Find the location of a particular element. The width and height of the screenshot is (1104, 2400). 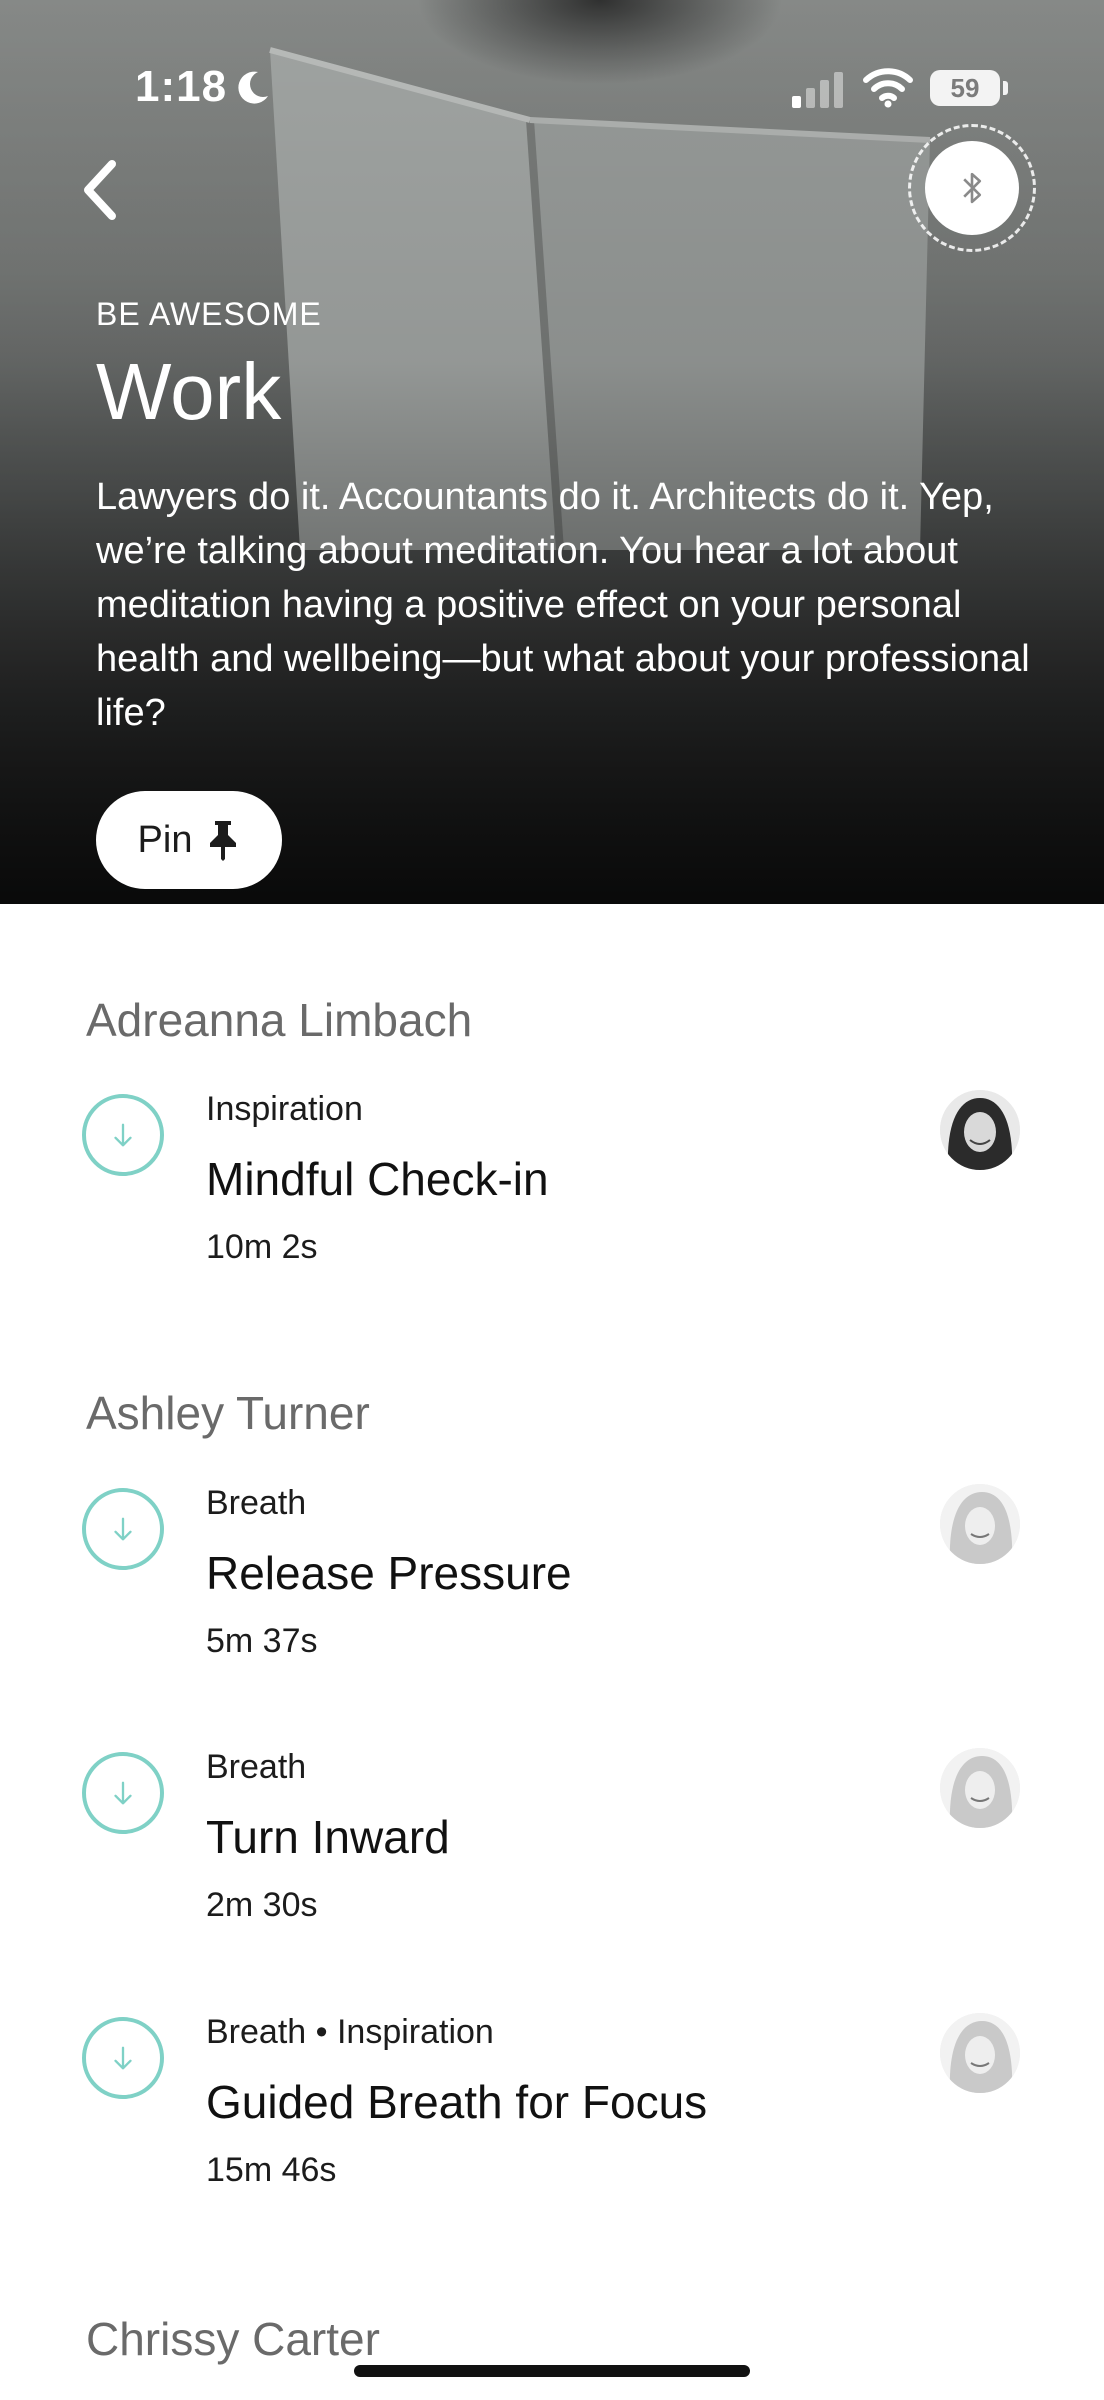

moon-icon is located at coordinates (253, 87).